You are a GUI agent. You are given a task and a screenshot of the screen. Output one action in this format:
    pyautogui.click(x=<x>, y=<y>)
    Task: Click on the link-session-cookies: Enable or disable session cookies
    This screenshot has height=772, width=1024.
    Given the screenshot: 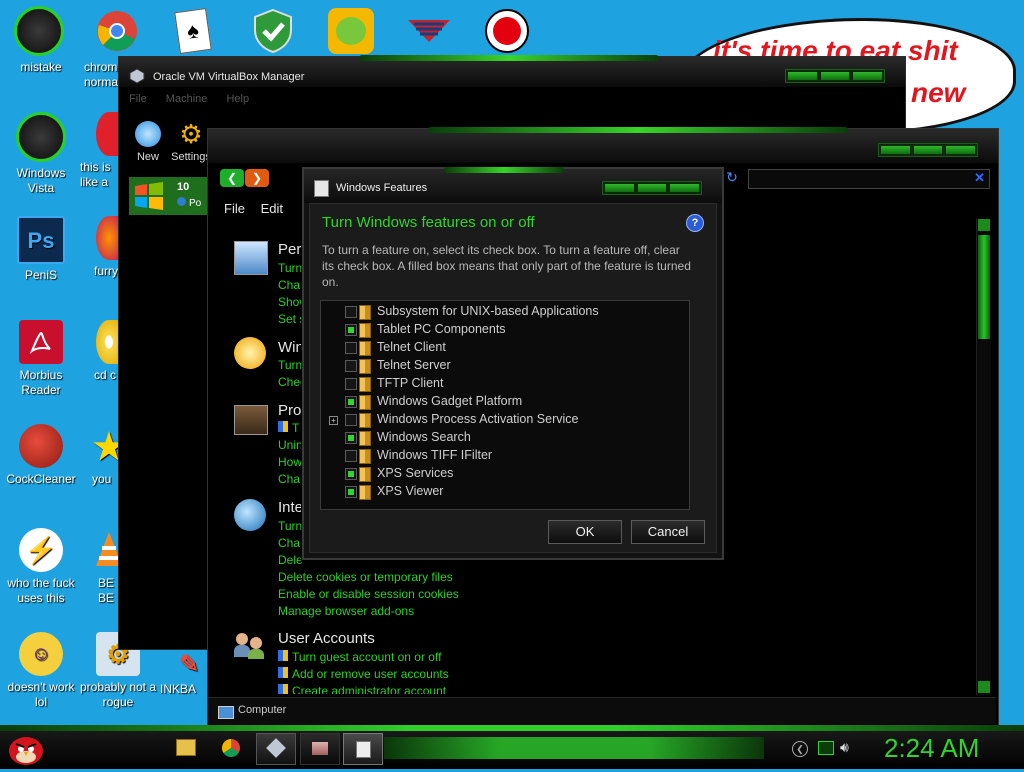 What is the action you would take?
    pyautogui.click(x=368, y=594)
    